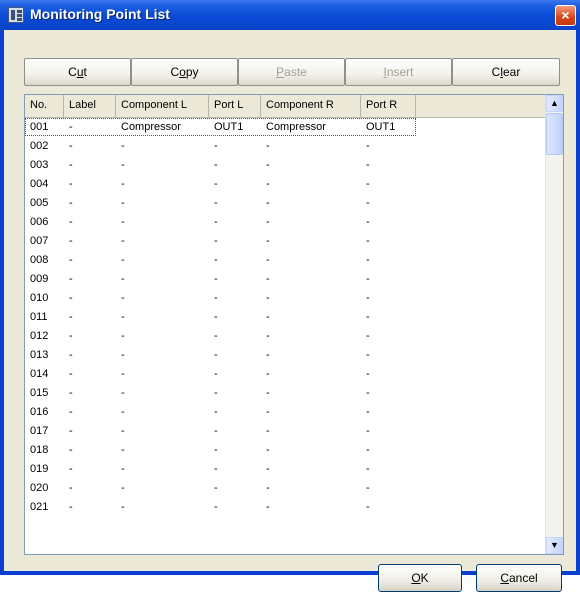 The height and width of the screenshot is (592, 580). What do you see at coordinates (39, 184) in the screenshot?
I see `cell-no: 004` at bounding box center [39, 184].